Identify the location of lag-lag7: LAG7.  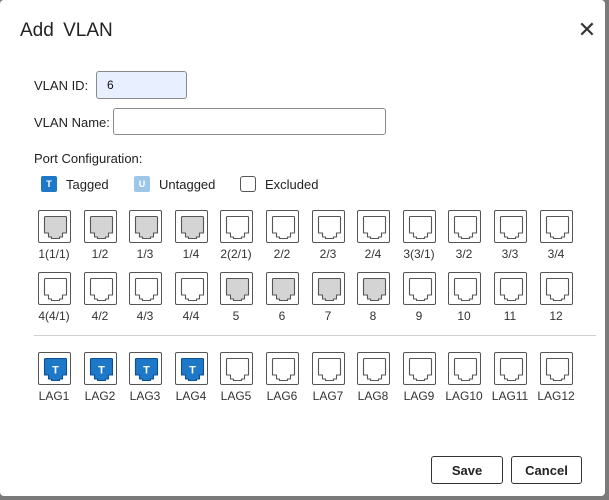
(330, 377).